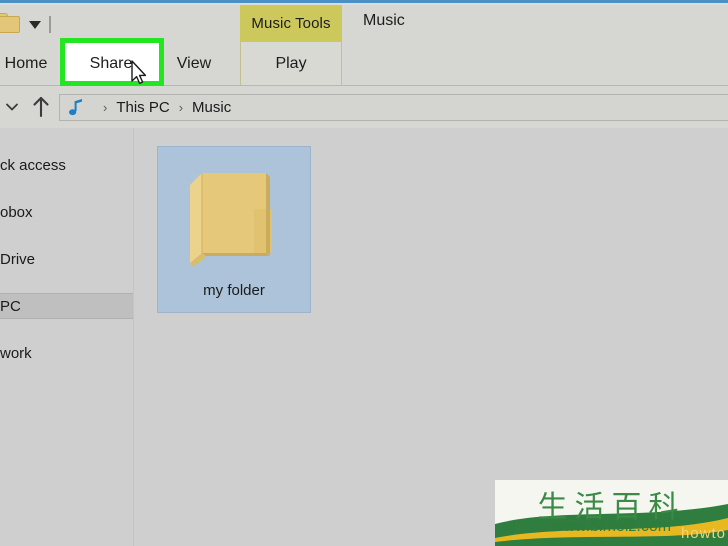  I want to click on sidebar-item-quick-access: ck access, so click(66, 165).